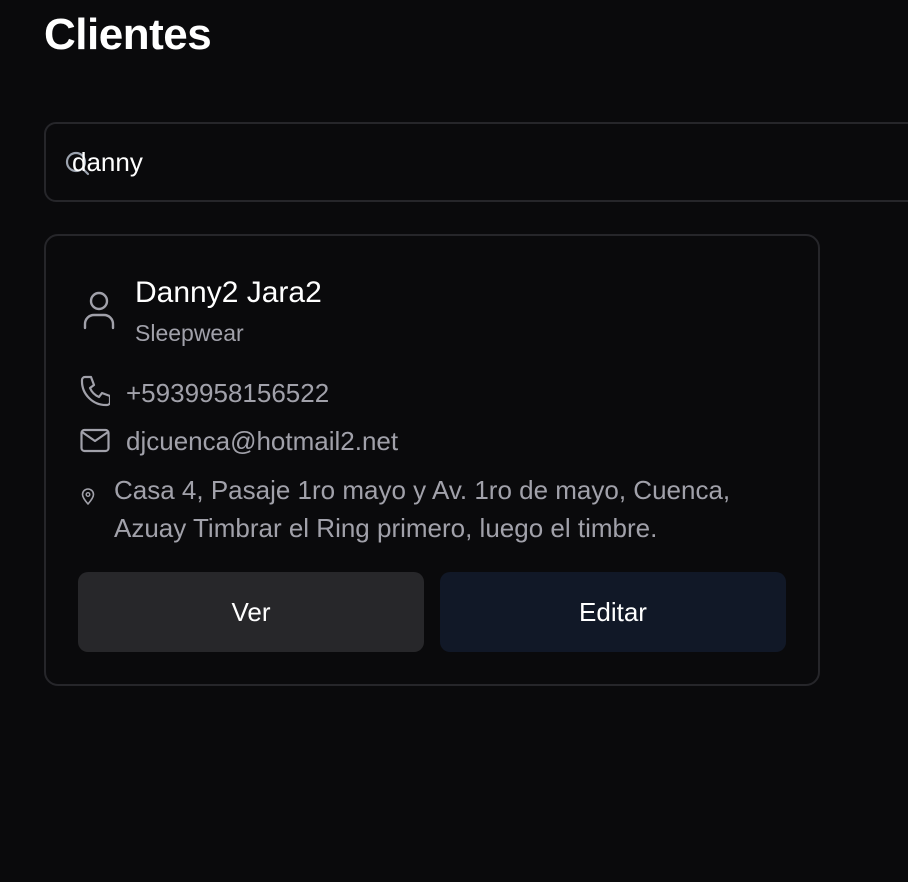 The image size is (908, 882). Describe the element at coordinates (613, 612) in the screenshot. I see `edit-button: Editar` at that location.